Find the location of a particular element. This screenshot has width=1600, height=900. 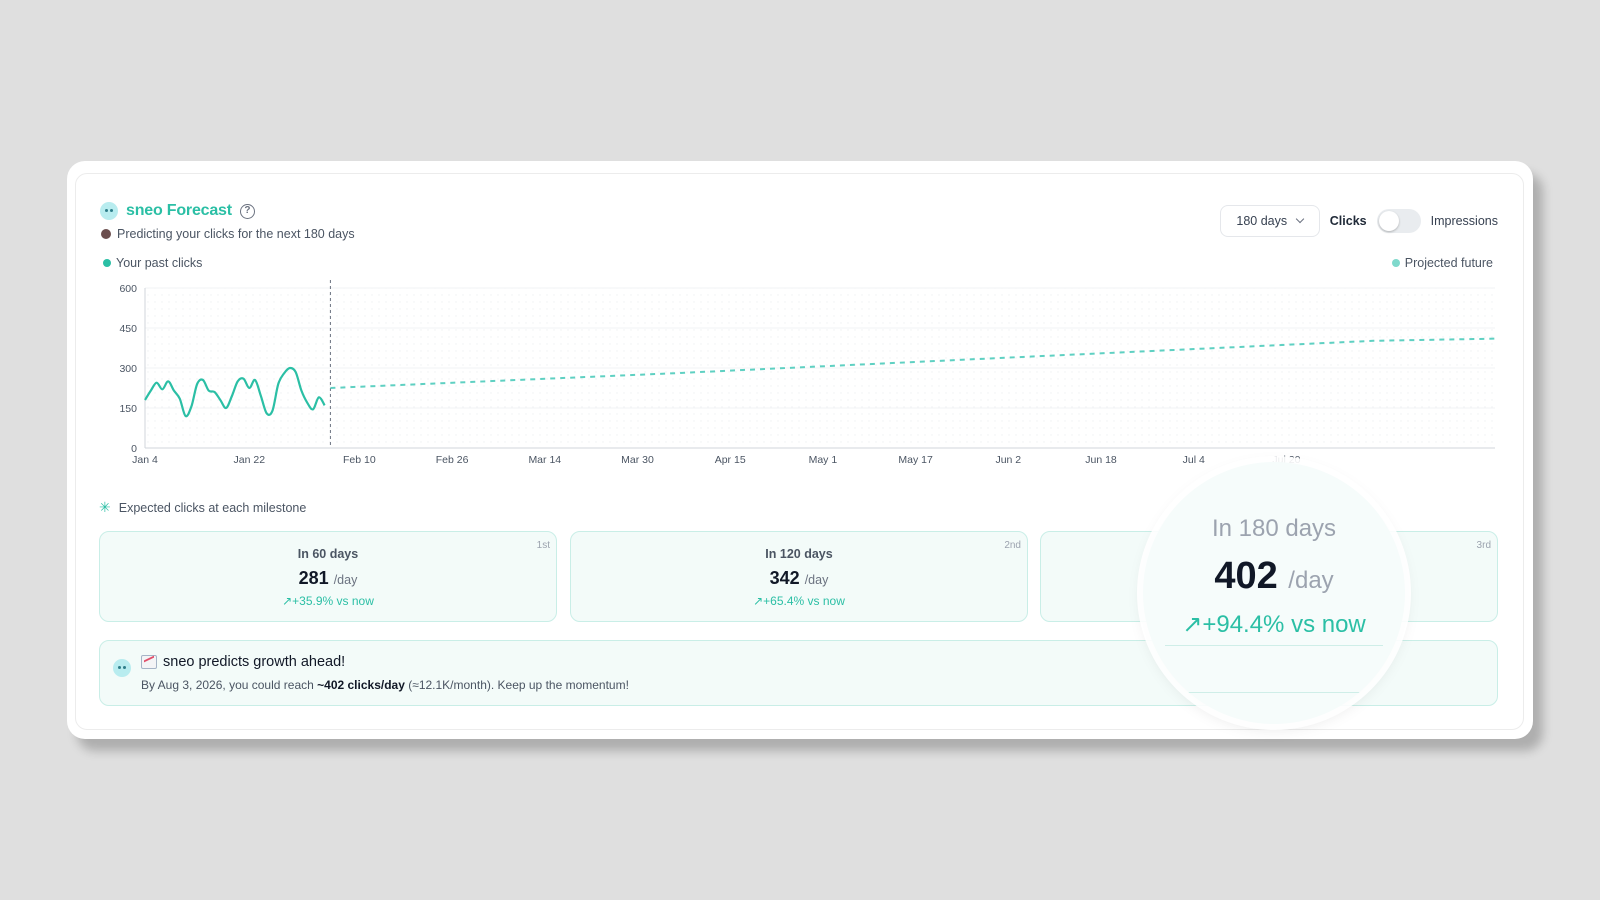

x-tick-label: Jul 4 is located at coordinates (1194, 460).